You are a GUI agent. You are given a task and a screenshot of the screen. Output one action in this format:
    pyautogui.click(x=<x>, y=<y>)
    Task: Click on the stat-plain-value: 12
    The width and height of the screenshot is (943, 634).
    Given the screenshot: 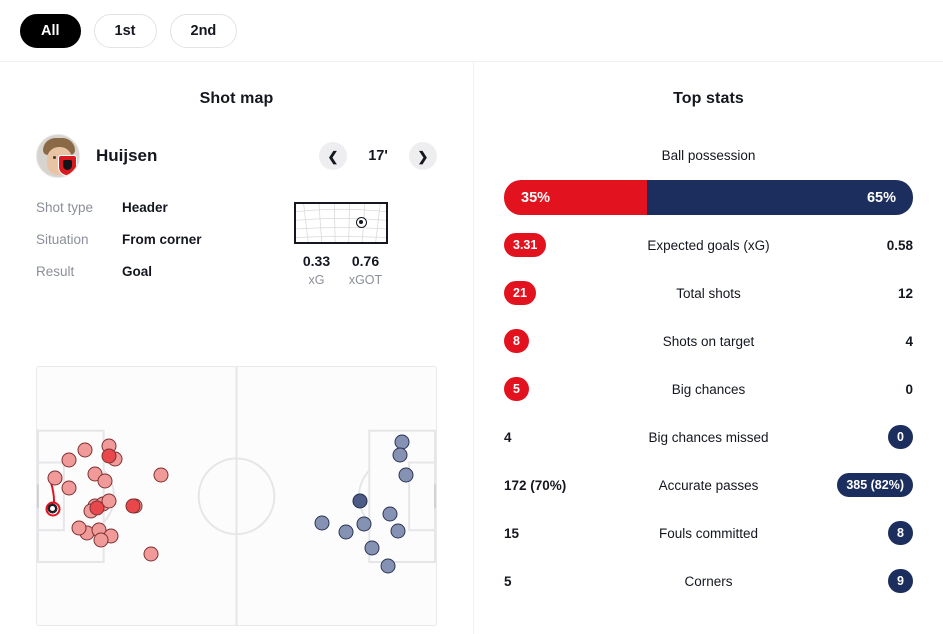 What is the action you would take?
    pyautogui.click(x=905, y=293)
    